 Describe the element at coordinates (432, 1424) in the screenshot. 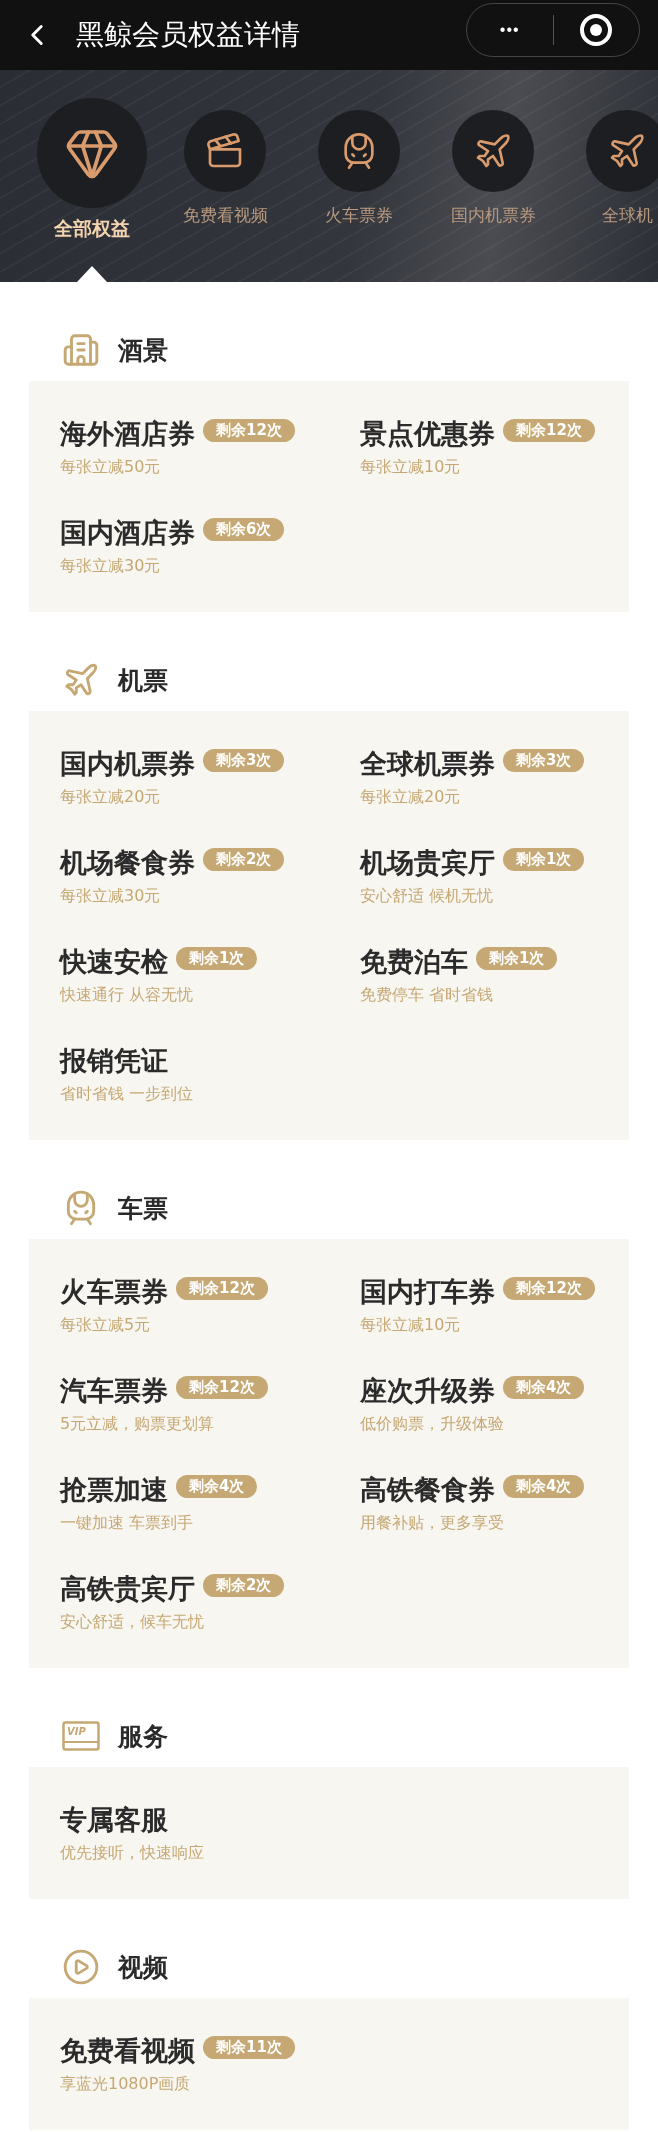

I see `benefit-description: 低价购票，升级体验` at that location.